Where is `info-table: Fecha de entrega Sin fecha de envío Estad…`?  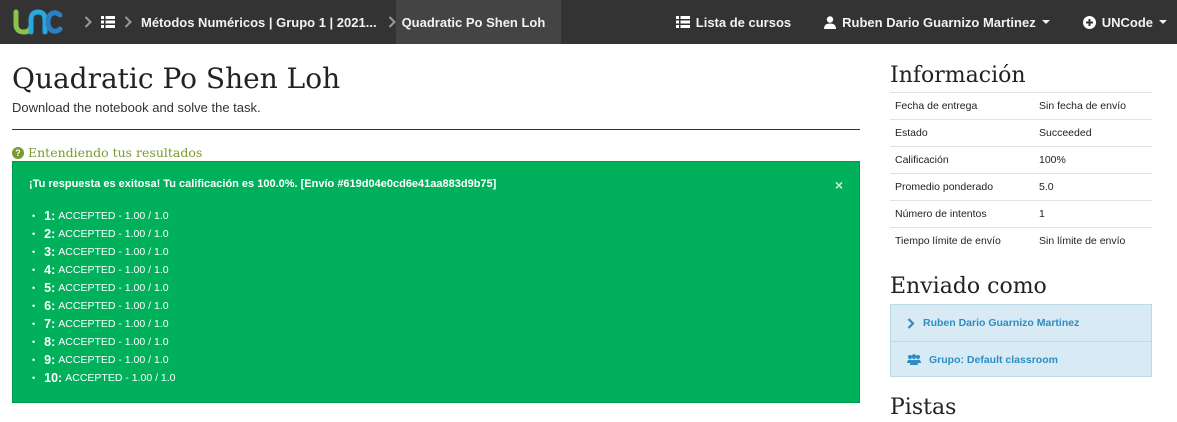 info-table: Fecha de entrega Sin fecha de envío Estad… is located at coordinates (1021, 173).